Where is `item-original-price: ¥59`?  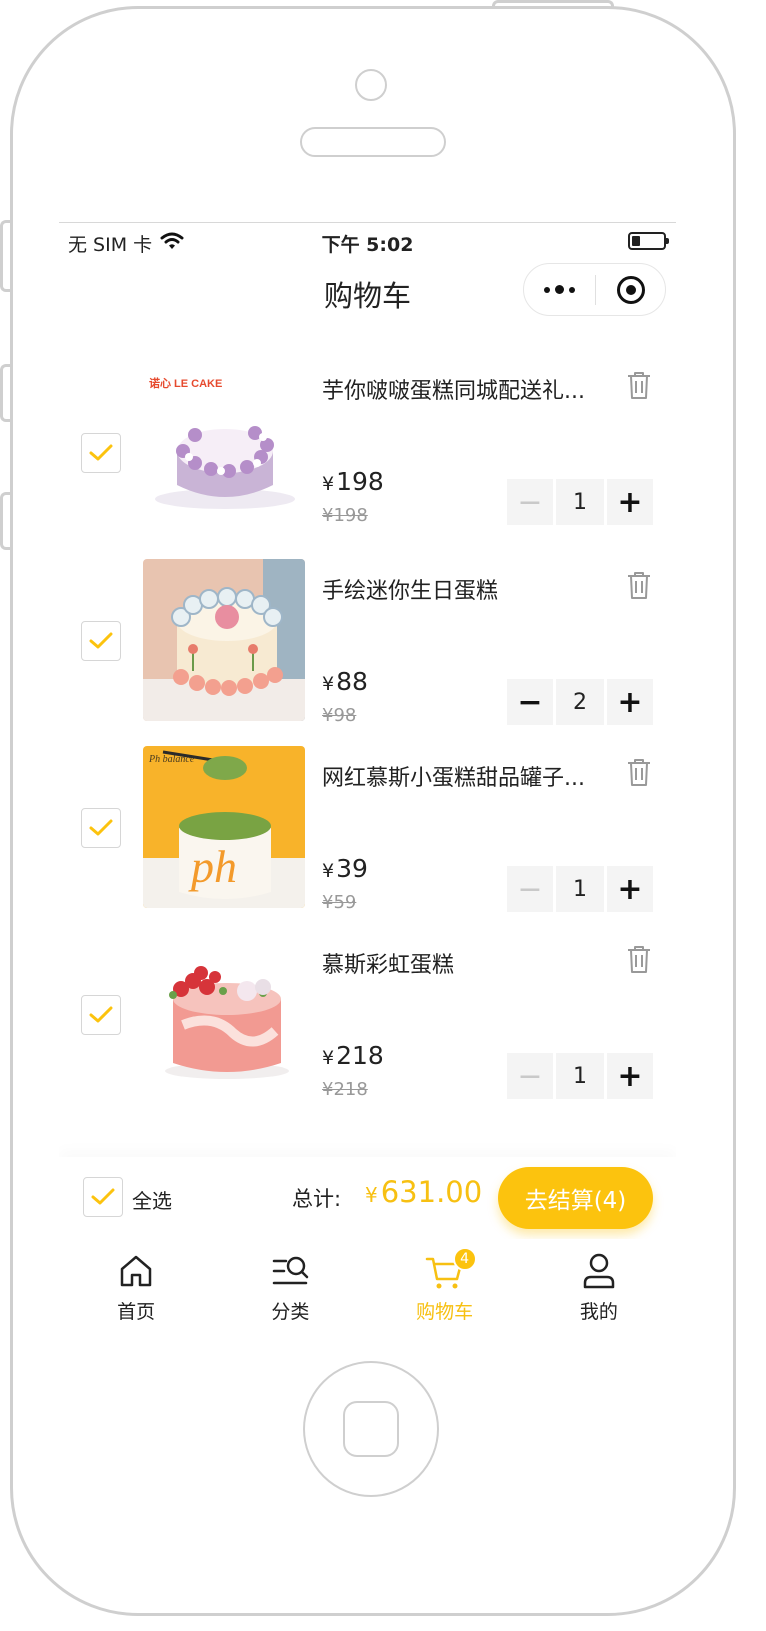
item-original-price: ¥59 is located at coordinates (339, 902).